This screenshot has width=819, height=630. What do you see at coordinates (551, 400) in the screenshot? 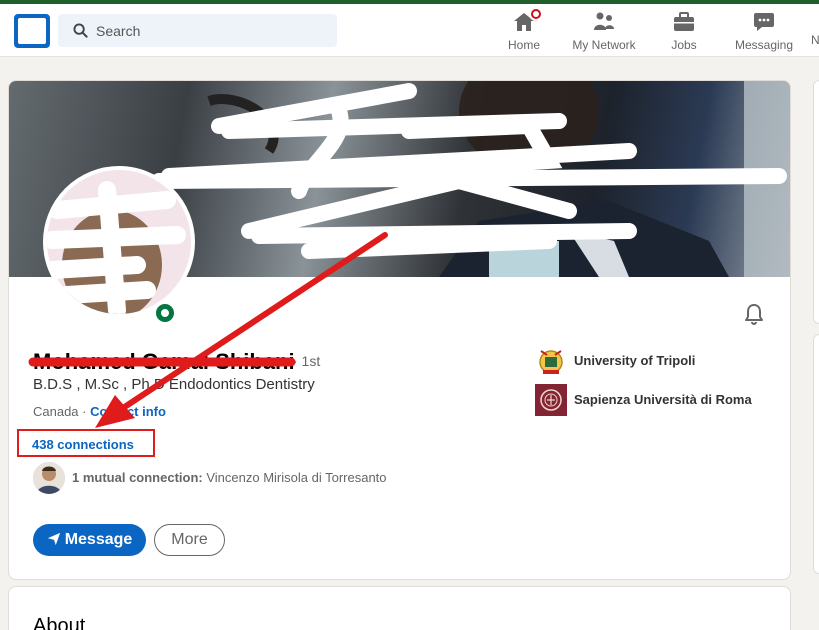
I see `sapienza-logo` at bounding box center [551, 400].